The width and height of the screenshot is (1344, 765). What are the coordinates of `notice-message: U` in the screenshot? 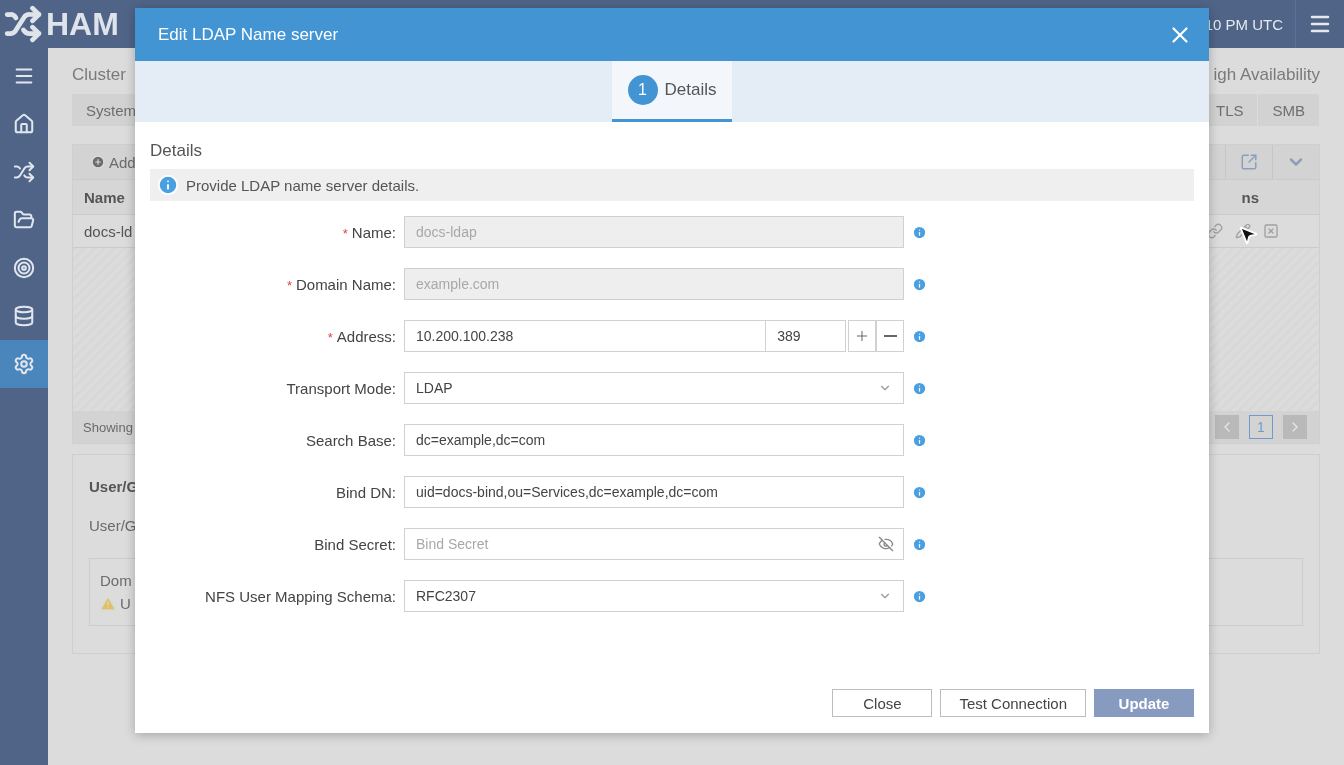 It's located at (125, 603).